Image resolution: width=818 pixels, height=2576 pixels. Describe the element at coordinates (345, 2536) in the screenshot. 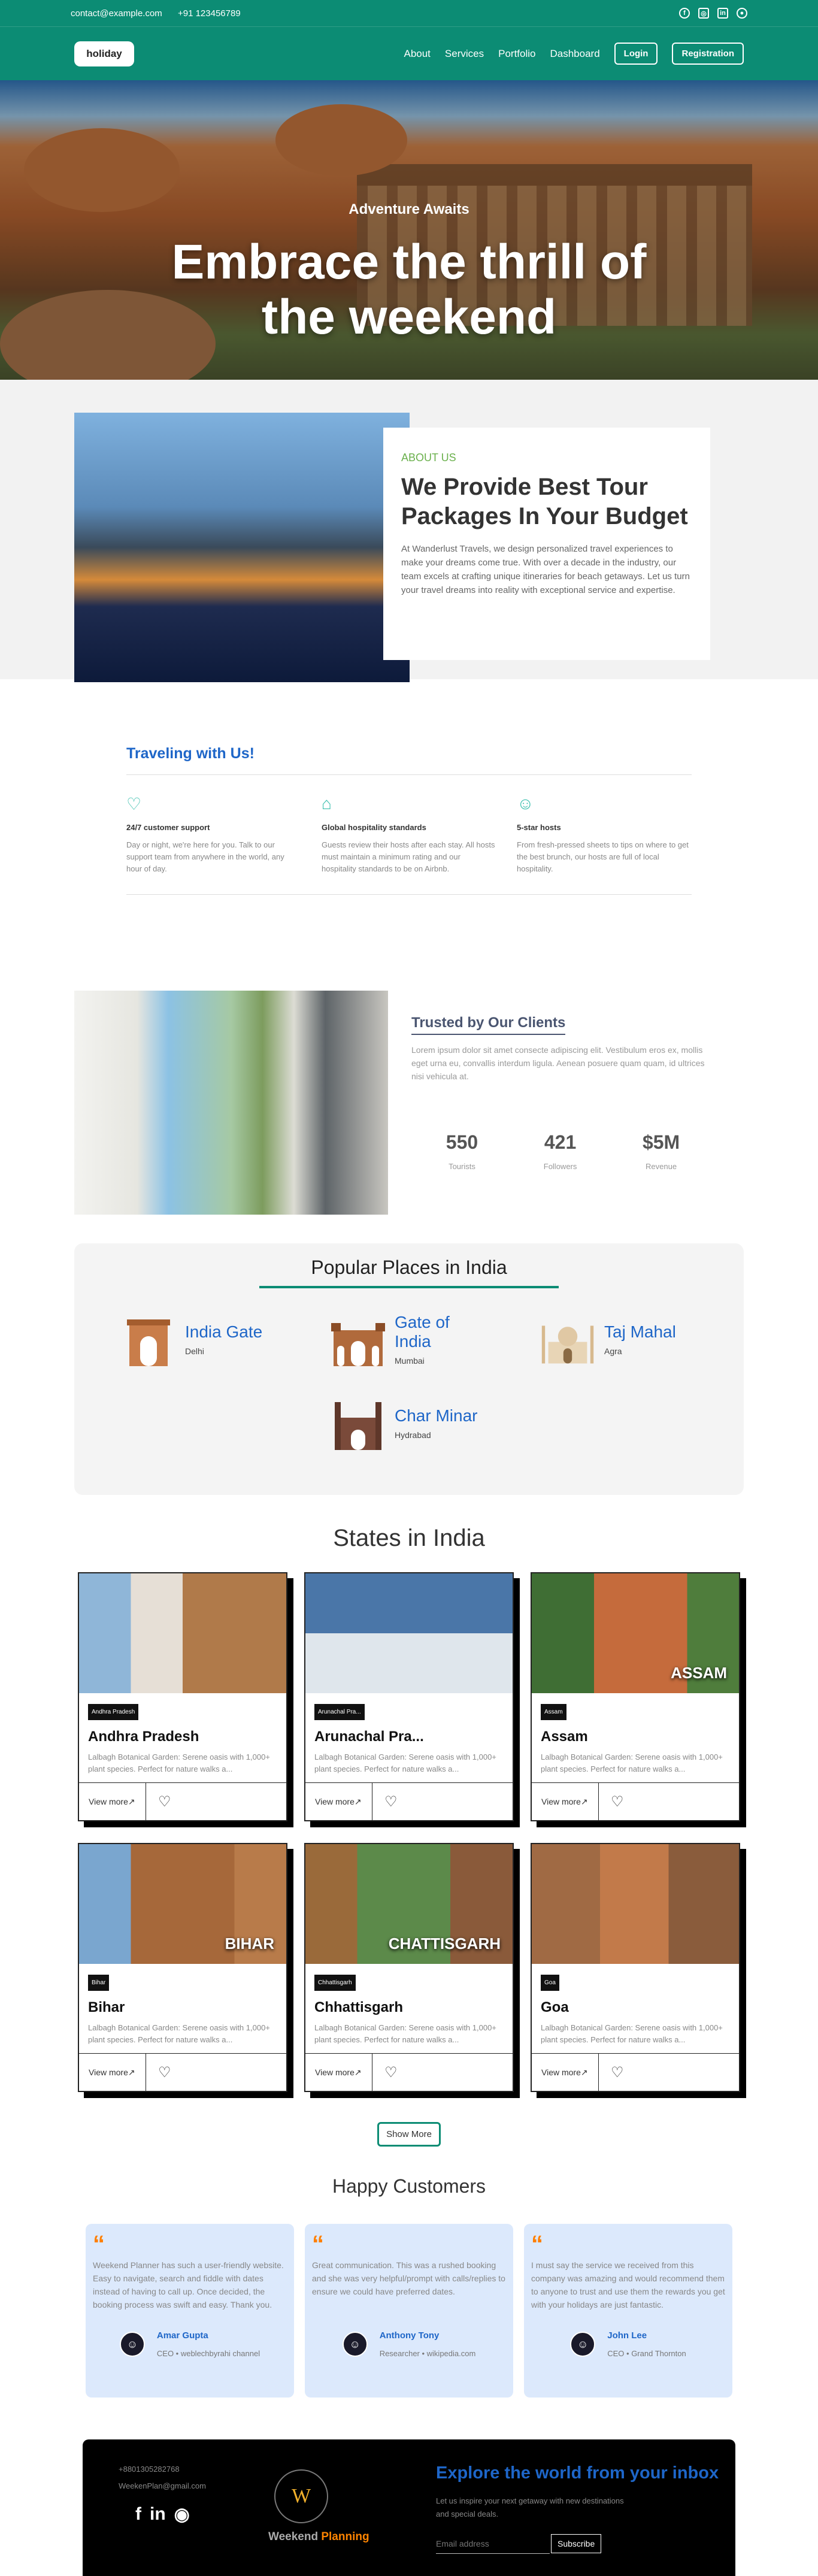

I see `brand-planning: Planning` at that location.